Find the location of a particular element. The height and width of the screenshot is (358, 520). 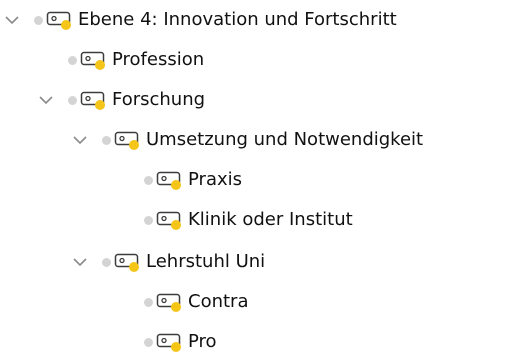

tree-node-praxis: Praxis is located at coordinates (188, 180).